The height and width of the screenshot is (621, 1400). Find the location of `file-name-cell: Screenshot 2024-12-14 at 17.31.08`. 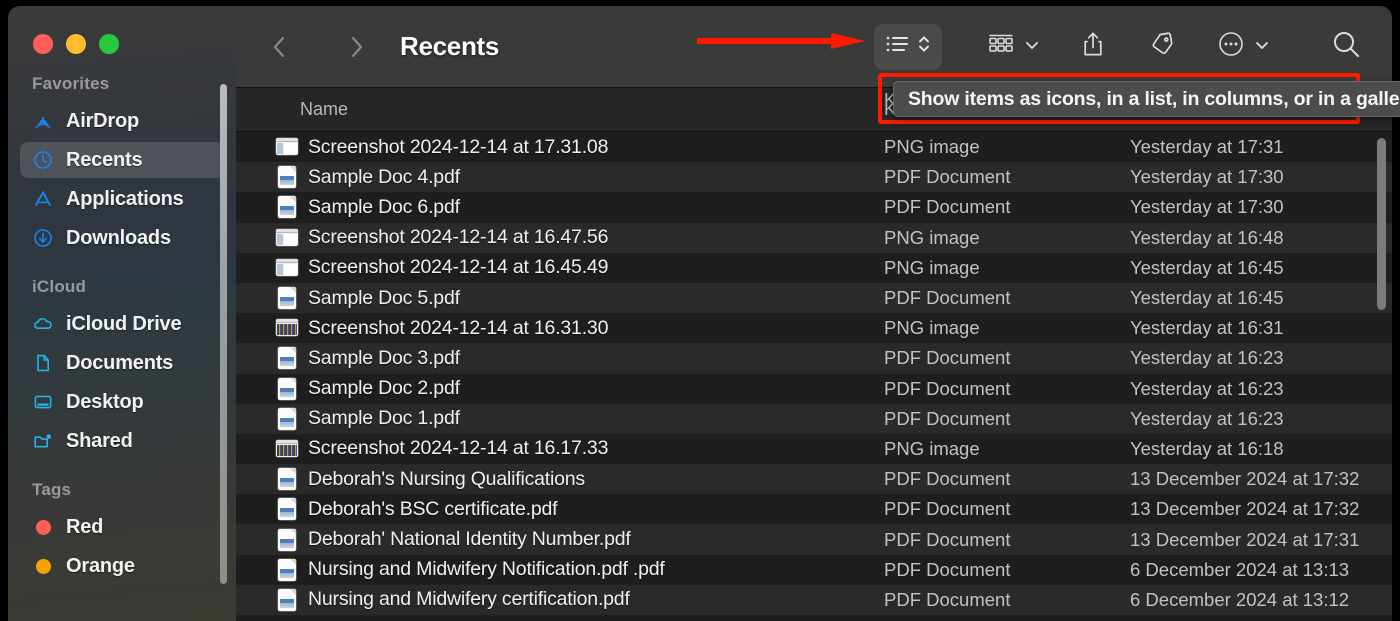

file-name-cell: Screenshot 2024-12-14 at 17.31.08 is located at coordinates (580, 147).